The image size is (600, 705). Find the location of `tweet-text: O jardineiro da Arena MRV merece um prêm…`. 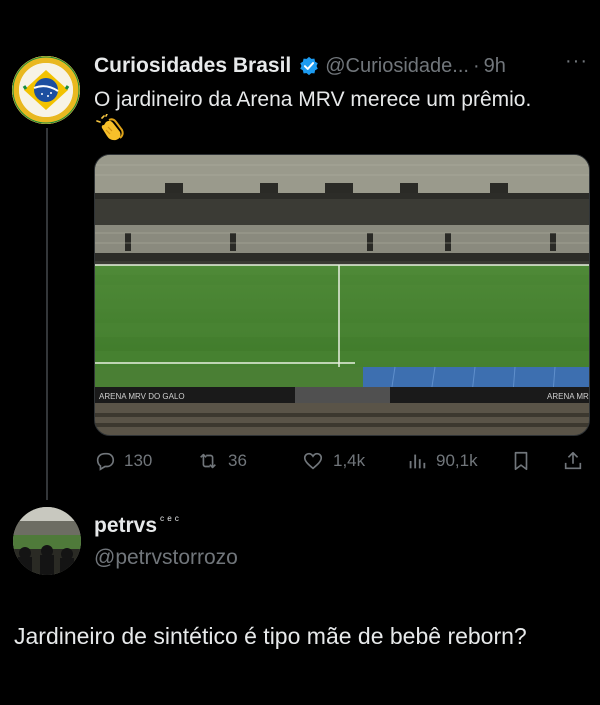

tweet-text: O jardineiro da Arena MRV merece um prêm… is located at coordinates (313, 99).